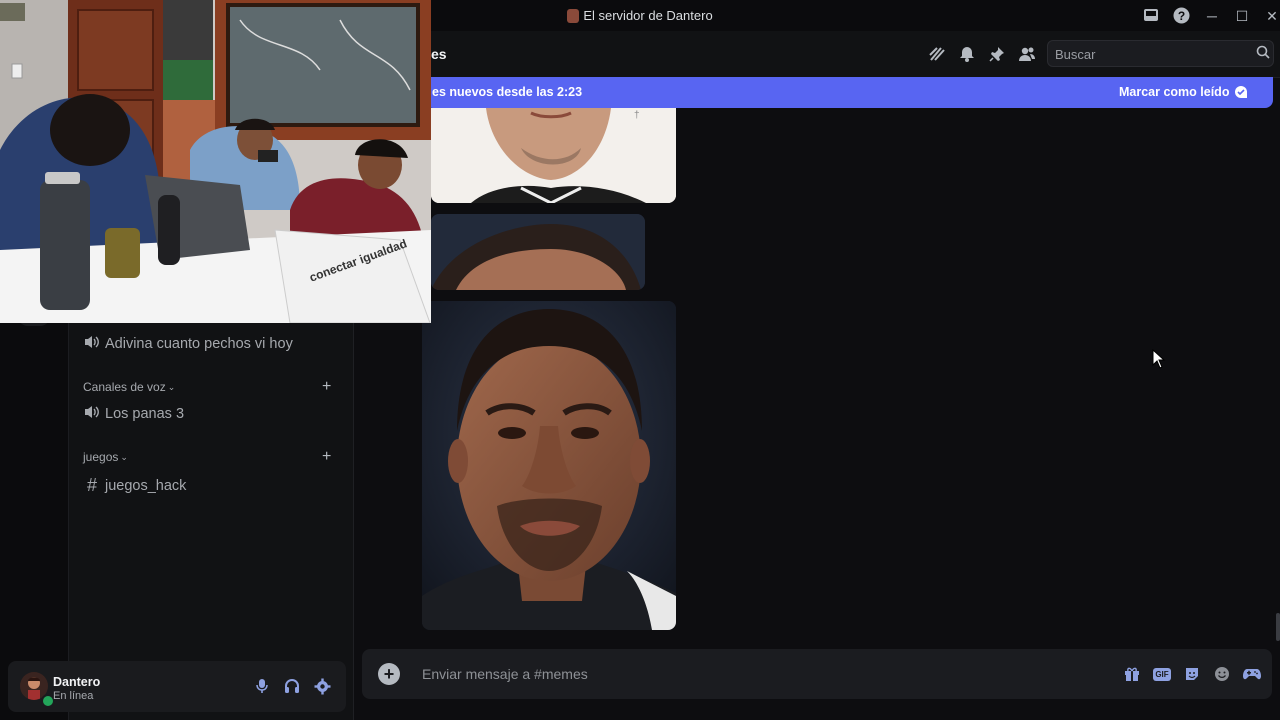 The height and width of the screenshot is (720, 1280). Describe the element at coordinates (1132, 674) in the screenshot. I see `gift-icon` at that location.